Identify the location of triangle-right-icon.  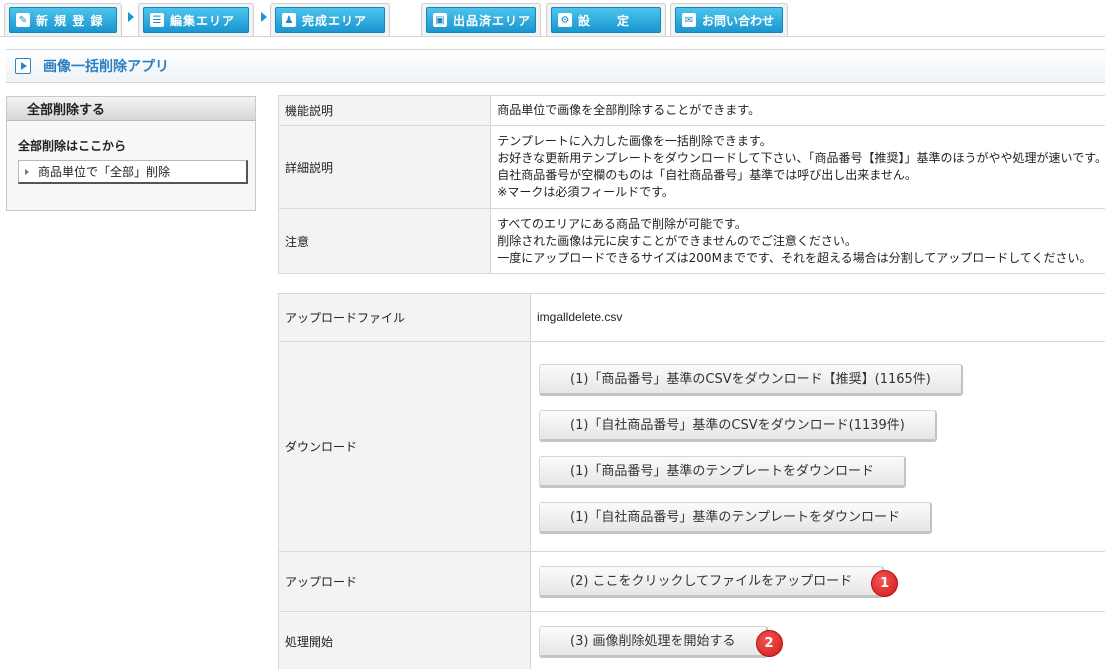
(27, 171).